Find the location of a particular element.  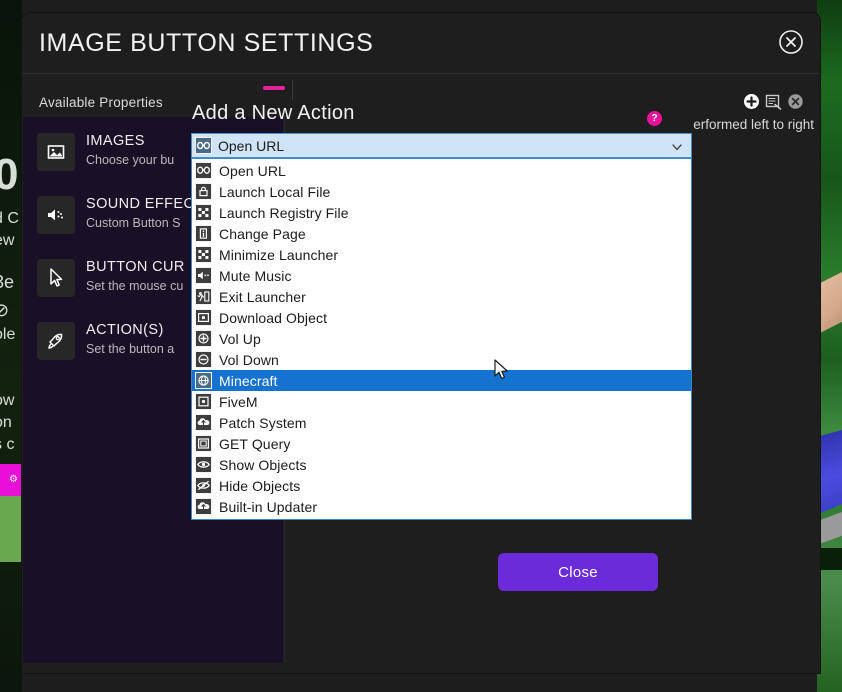

sidebar-item-title: ACTION(S) is located at coordinates (125, 330).